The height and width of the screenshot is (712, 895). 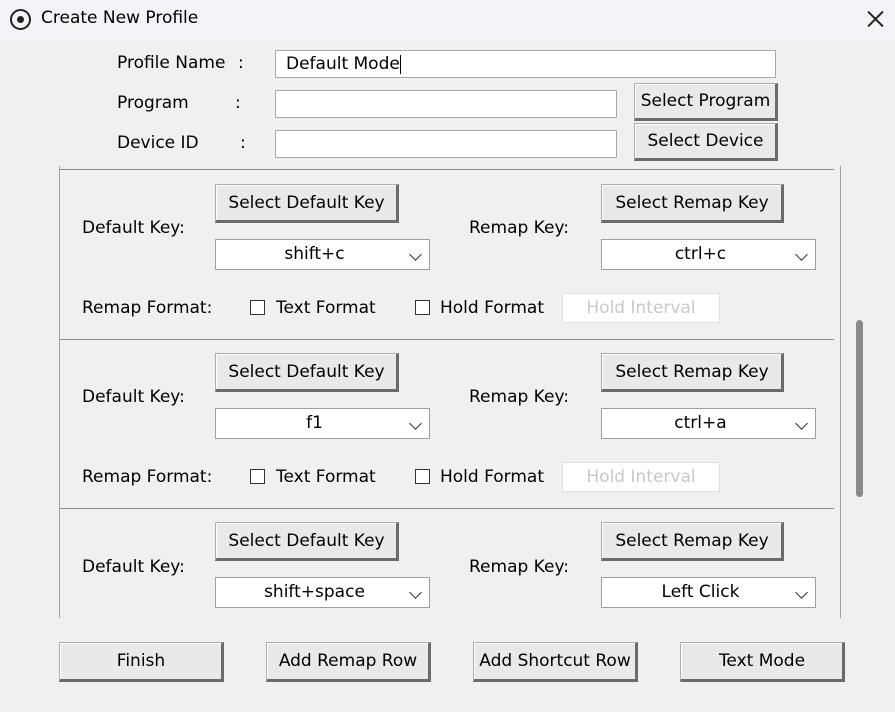 What do you see at coordinates (700, 254) in the screenshot?
I see `remap-key-value: ctrl+c` at bounding box center [700, 254].